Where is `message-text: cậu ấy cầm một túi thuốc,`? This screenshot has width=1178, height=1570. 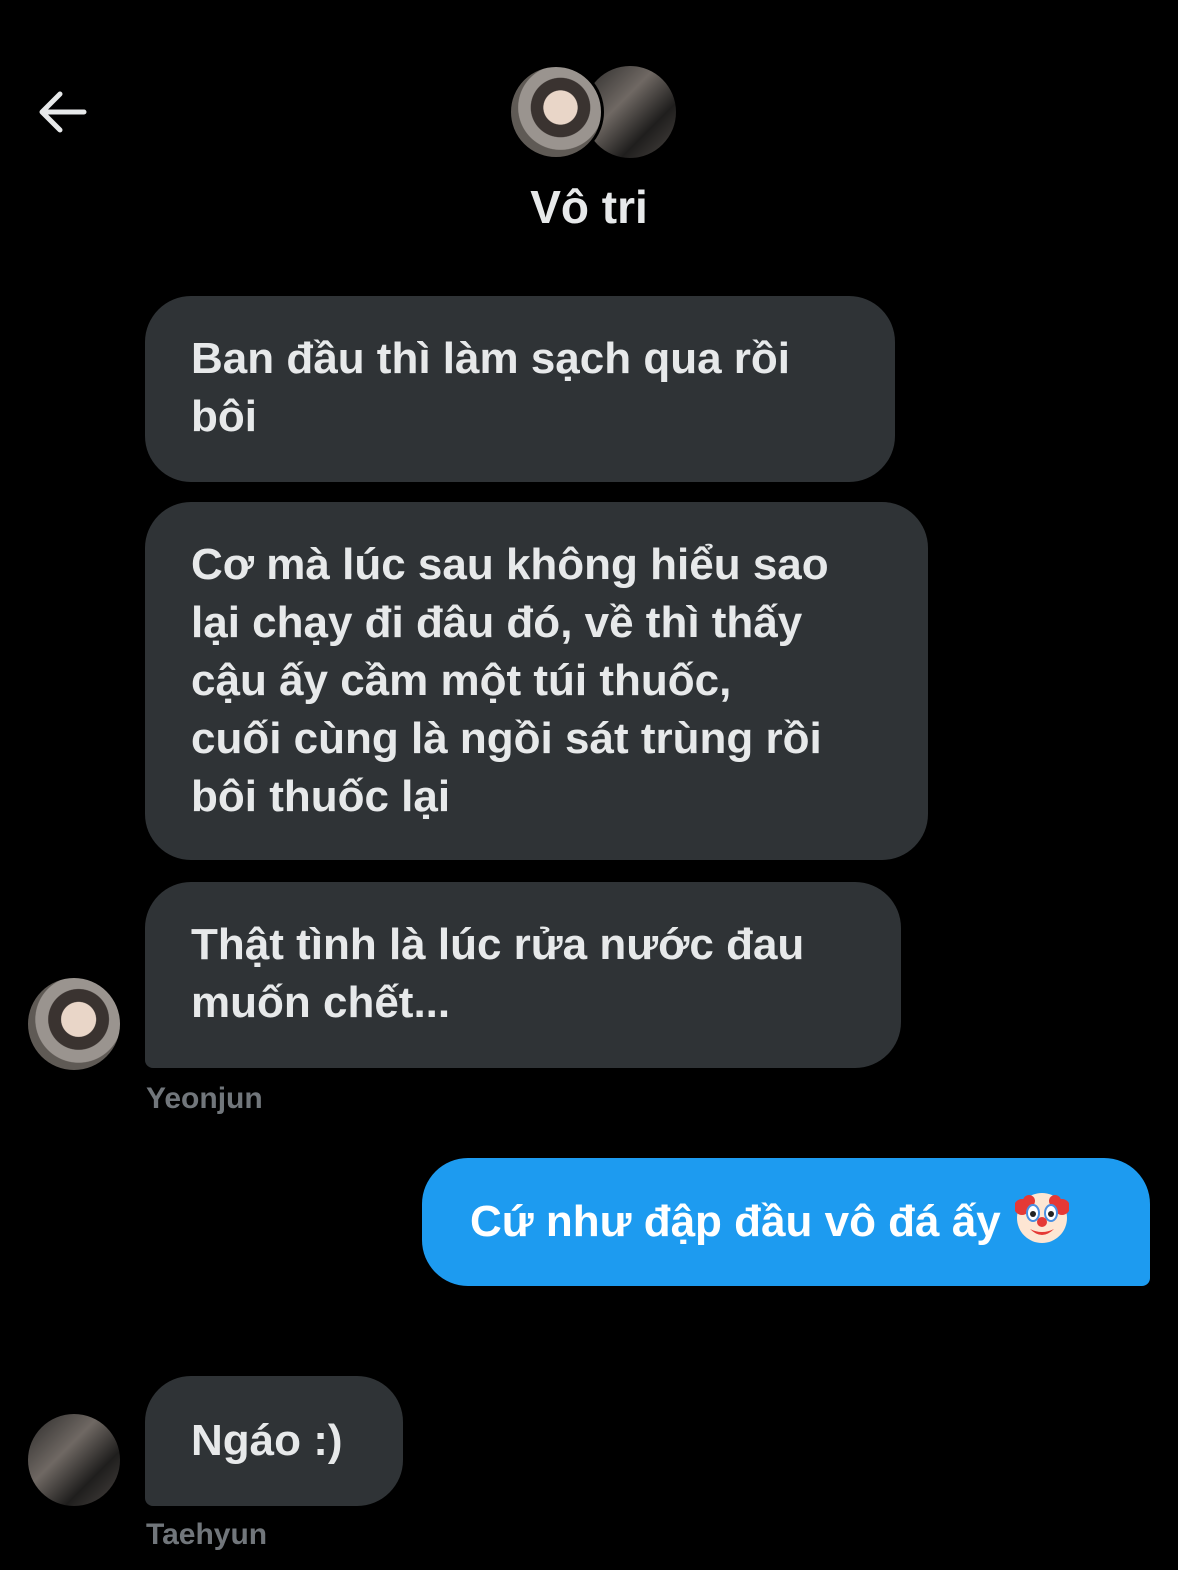 message-text: cậu ấy cầm một túi thuốc, is located at coordinates (461, 680).